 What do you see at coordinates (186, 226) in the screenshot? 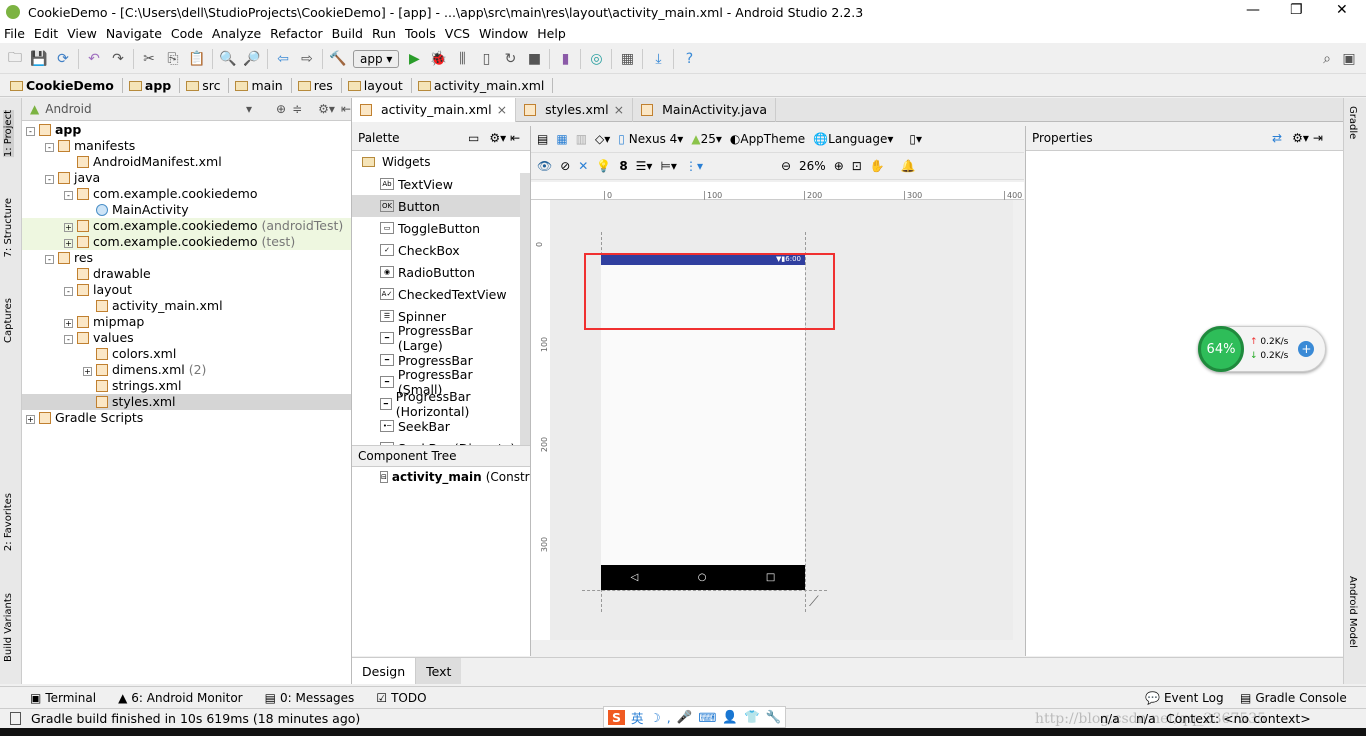
I see `tree-item-com-example-cookiedemo-androidtest: + com.example.cookiedemo (androidTest)` at bounding box center [186, 226].